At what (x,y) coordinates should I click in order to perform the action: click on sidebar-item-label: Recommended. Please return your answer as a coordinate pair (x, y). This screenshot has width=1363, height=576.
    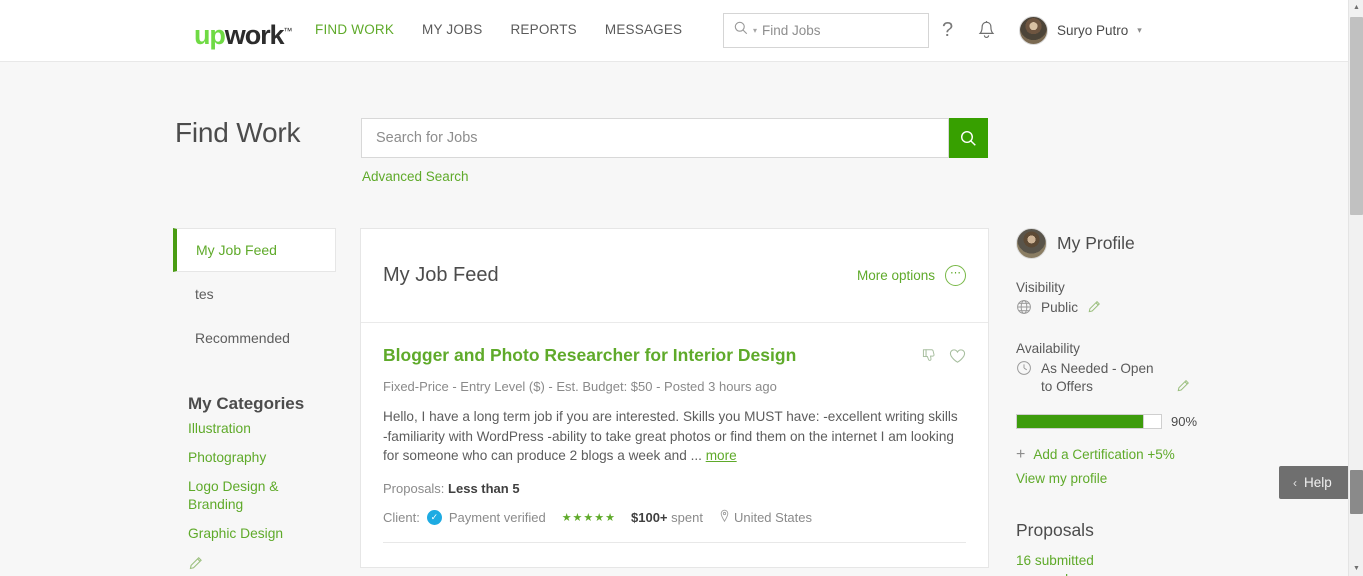
    Looking at the image, I should click on (242, 338).